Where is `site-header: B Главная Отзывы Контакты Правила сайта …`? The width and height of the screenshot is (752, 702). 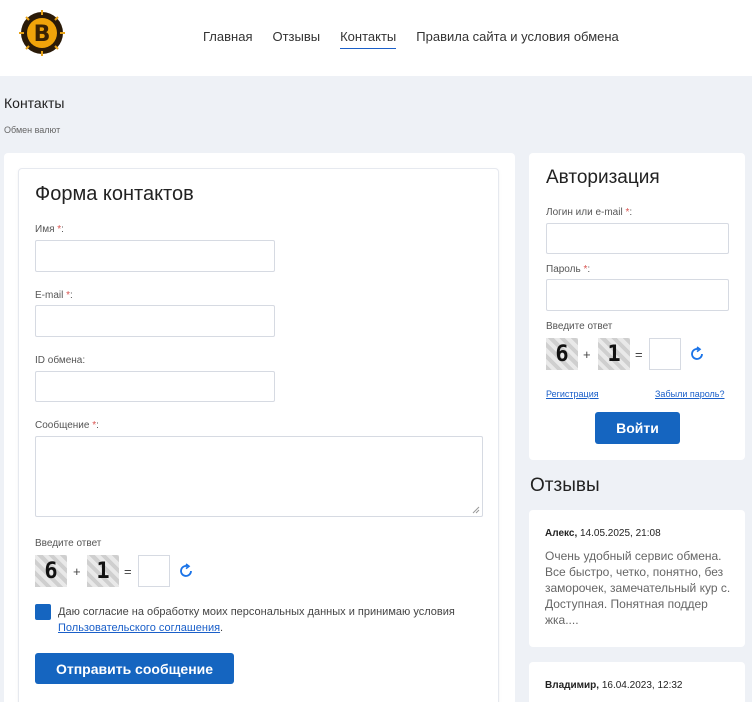 site-header: B Главная Отзывы Контакты Правила сайта … is located at coordinates (376, 38).